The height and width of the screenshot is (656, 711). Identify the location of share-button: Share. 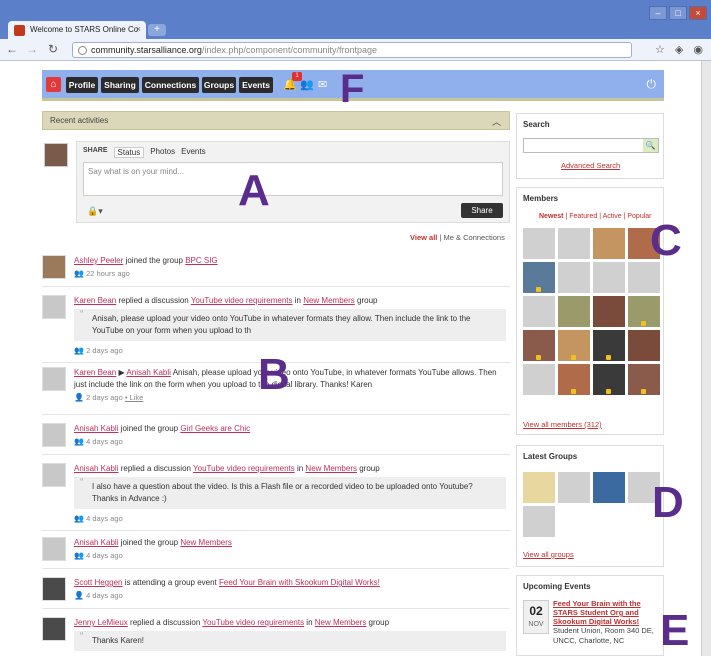
(482, 210).